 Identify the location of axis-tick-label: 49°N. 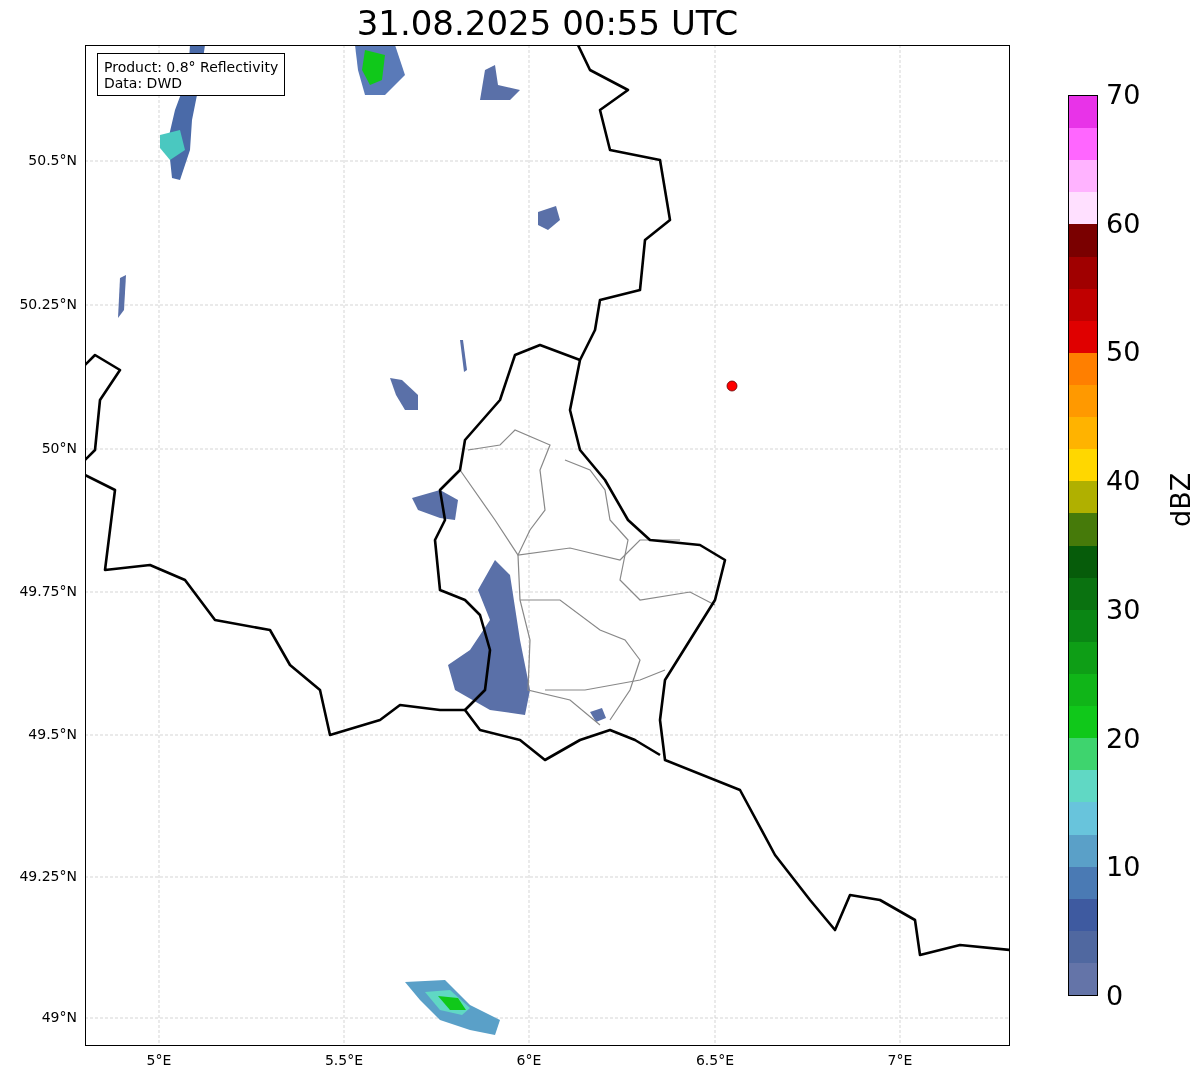
(59, 1017).